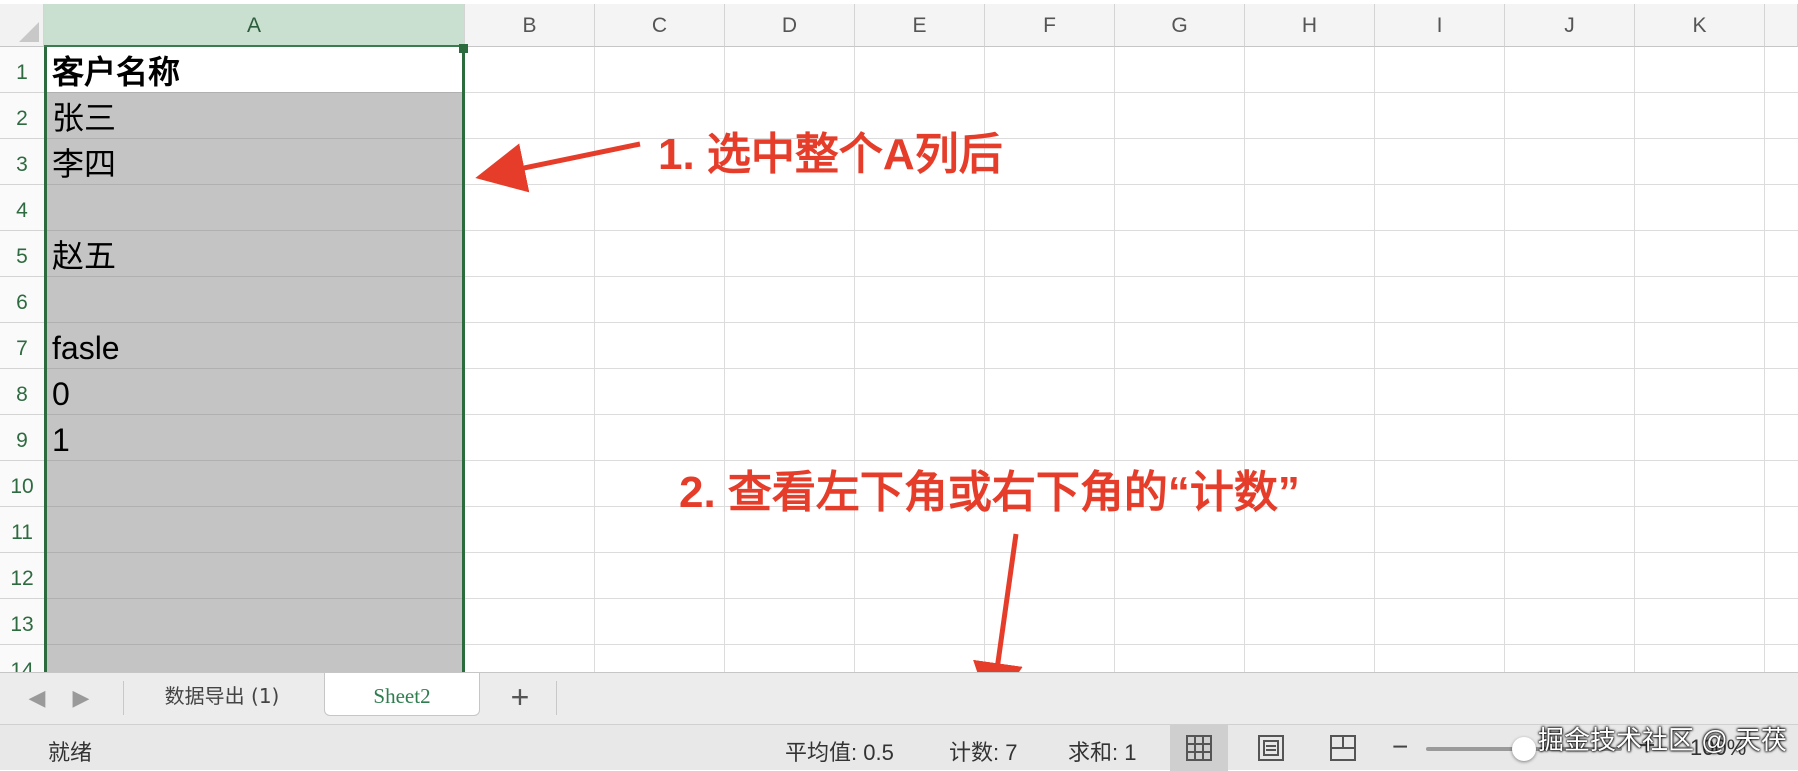 Image resolution: width=1798 pixels, height=771 pixels. What do you see at coordinates (222, 694) in the screenshot?
I see `tab-sheet-data-export: 数据导出 (1)` at bounding box center [222, 694].